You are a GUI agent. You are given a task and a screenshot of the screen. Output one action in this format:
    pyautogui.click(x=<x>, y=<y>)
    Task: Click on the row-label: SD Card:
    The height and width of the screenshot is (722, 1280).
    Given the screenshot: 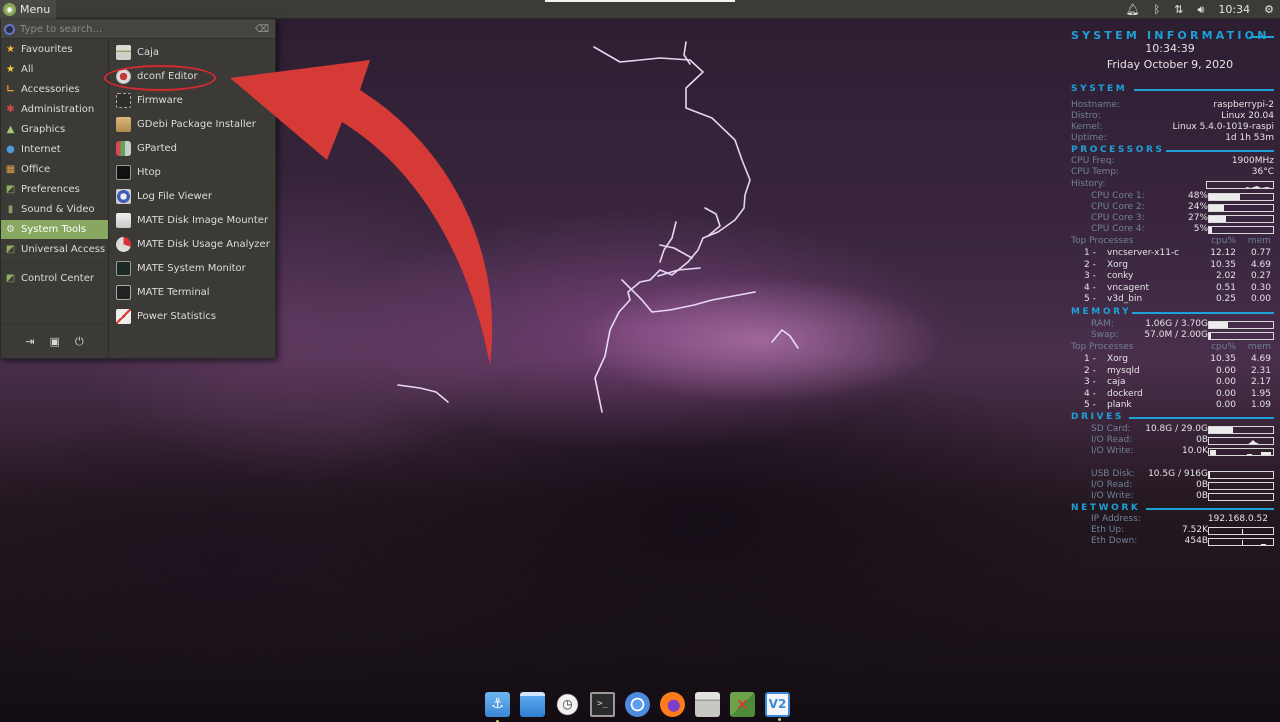 What is the action you would take?
    pyautogui.click(x=1111, y=429)
    